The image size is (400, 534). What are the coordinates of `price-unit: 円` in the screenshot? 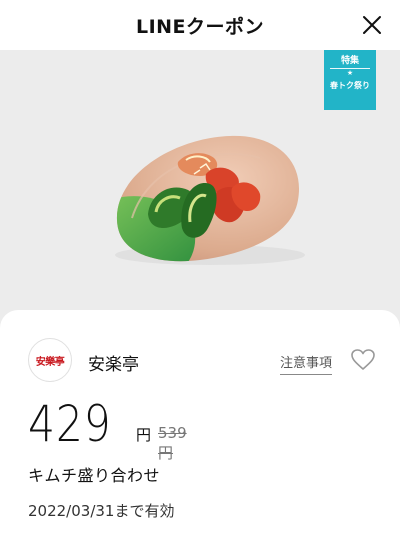 It's located at (144, 435).